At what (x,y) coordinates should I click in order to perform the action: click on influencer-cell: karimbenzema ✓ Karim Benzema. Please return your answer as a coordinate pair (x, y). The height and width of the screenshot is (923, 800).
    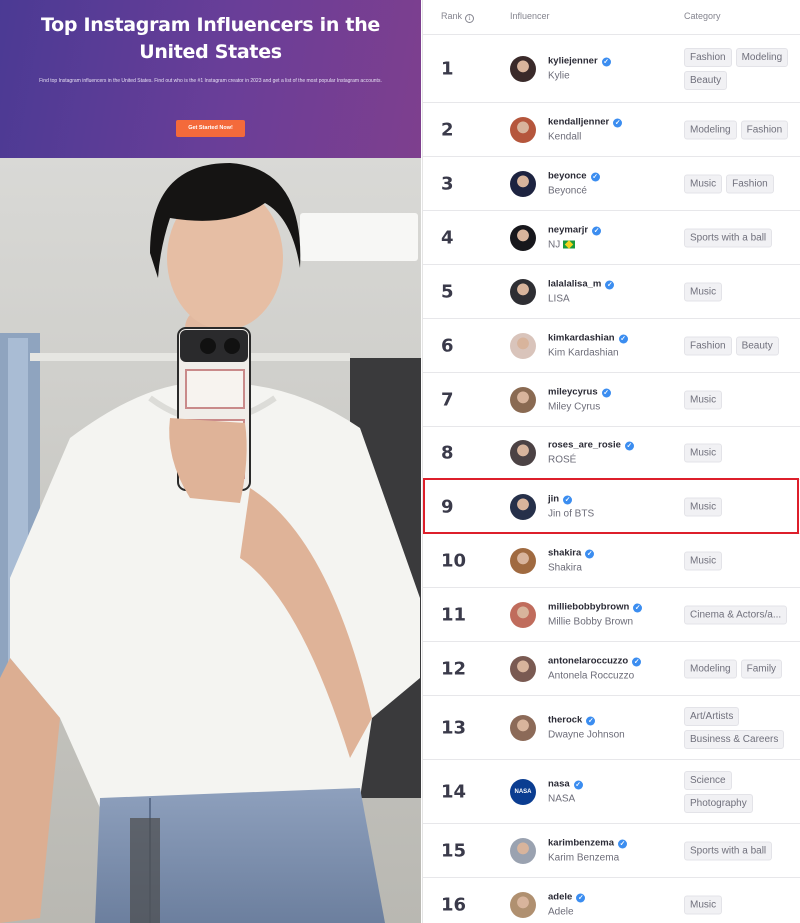
    Looking at the image, I should click on (588, 850).